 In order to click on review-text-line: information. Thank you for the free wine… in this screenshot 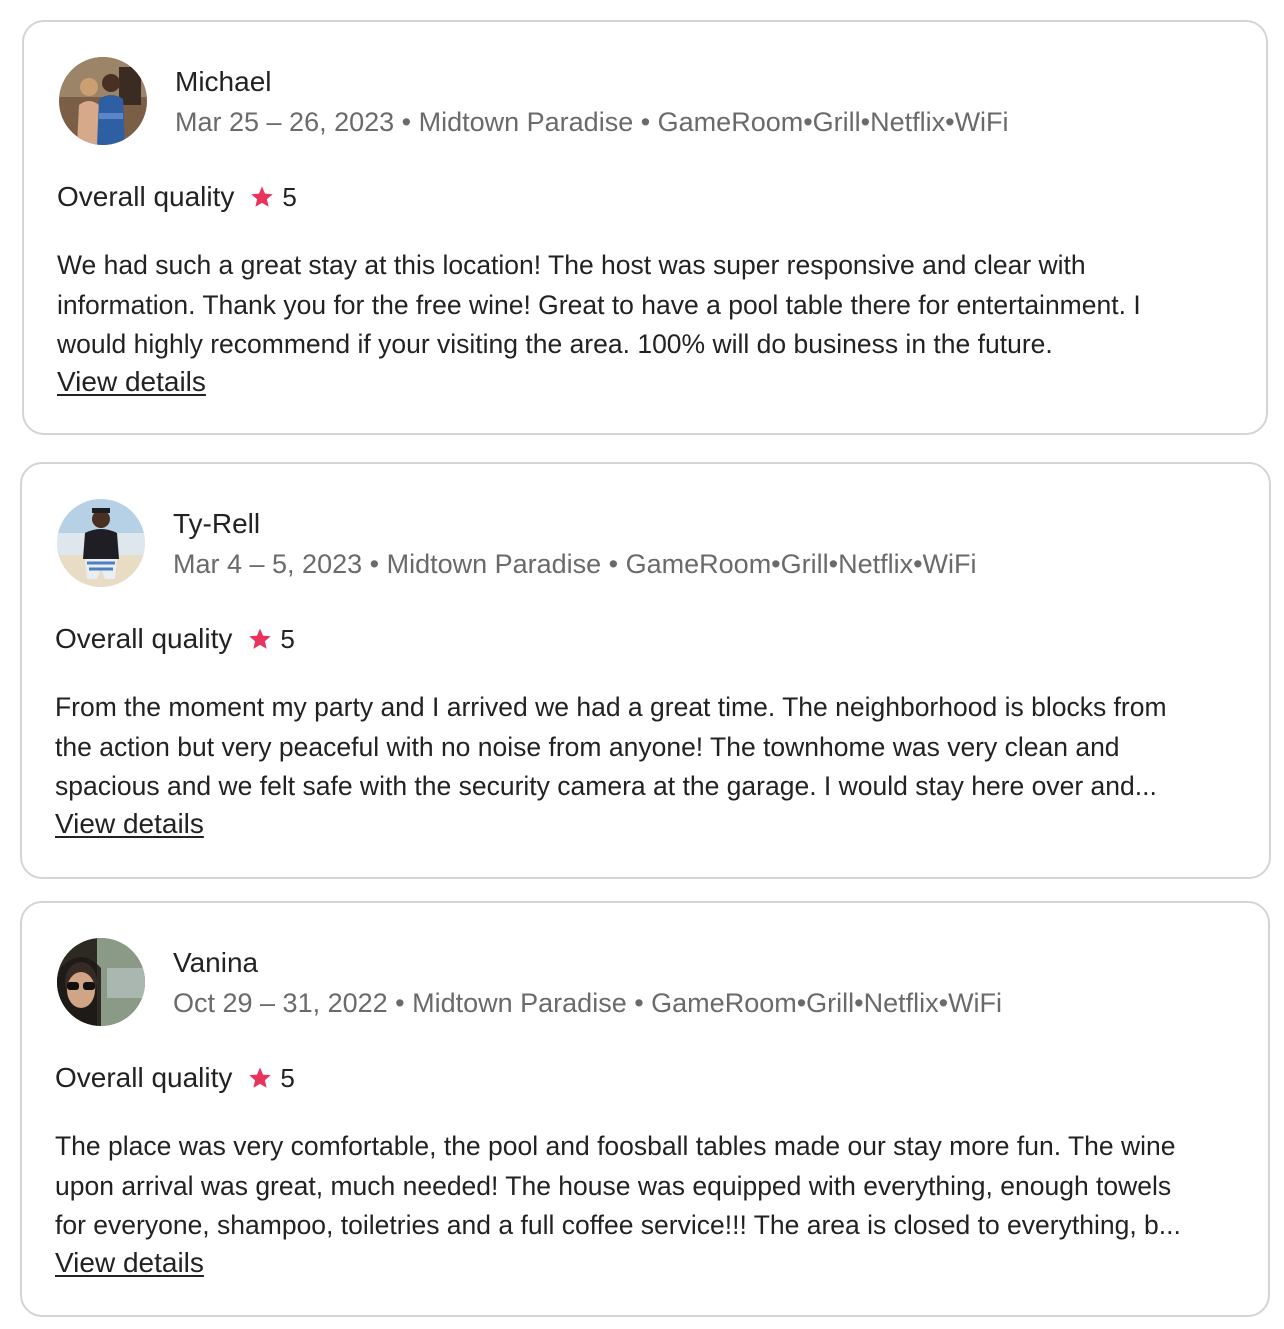, I will do `click(599, 304)`.